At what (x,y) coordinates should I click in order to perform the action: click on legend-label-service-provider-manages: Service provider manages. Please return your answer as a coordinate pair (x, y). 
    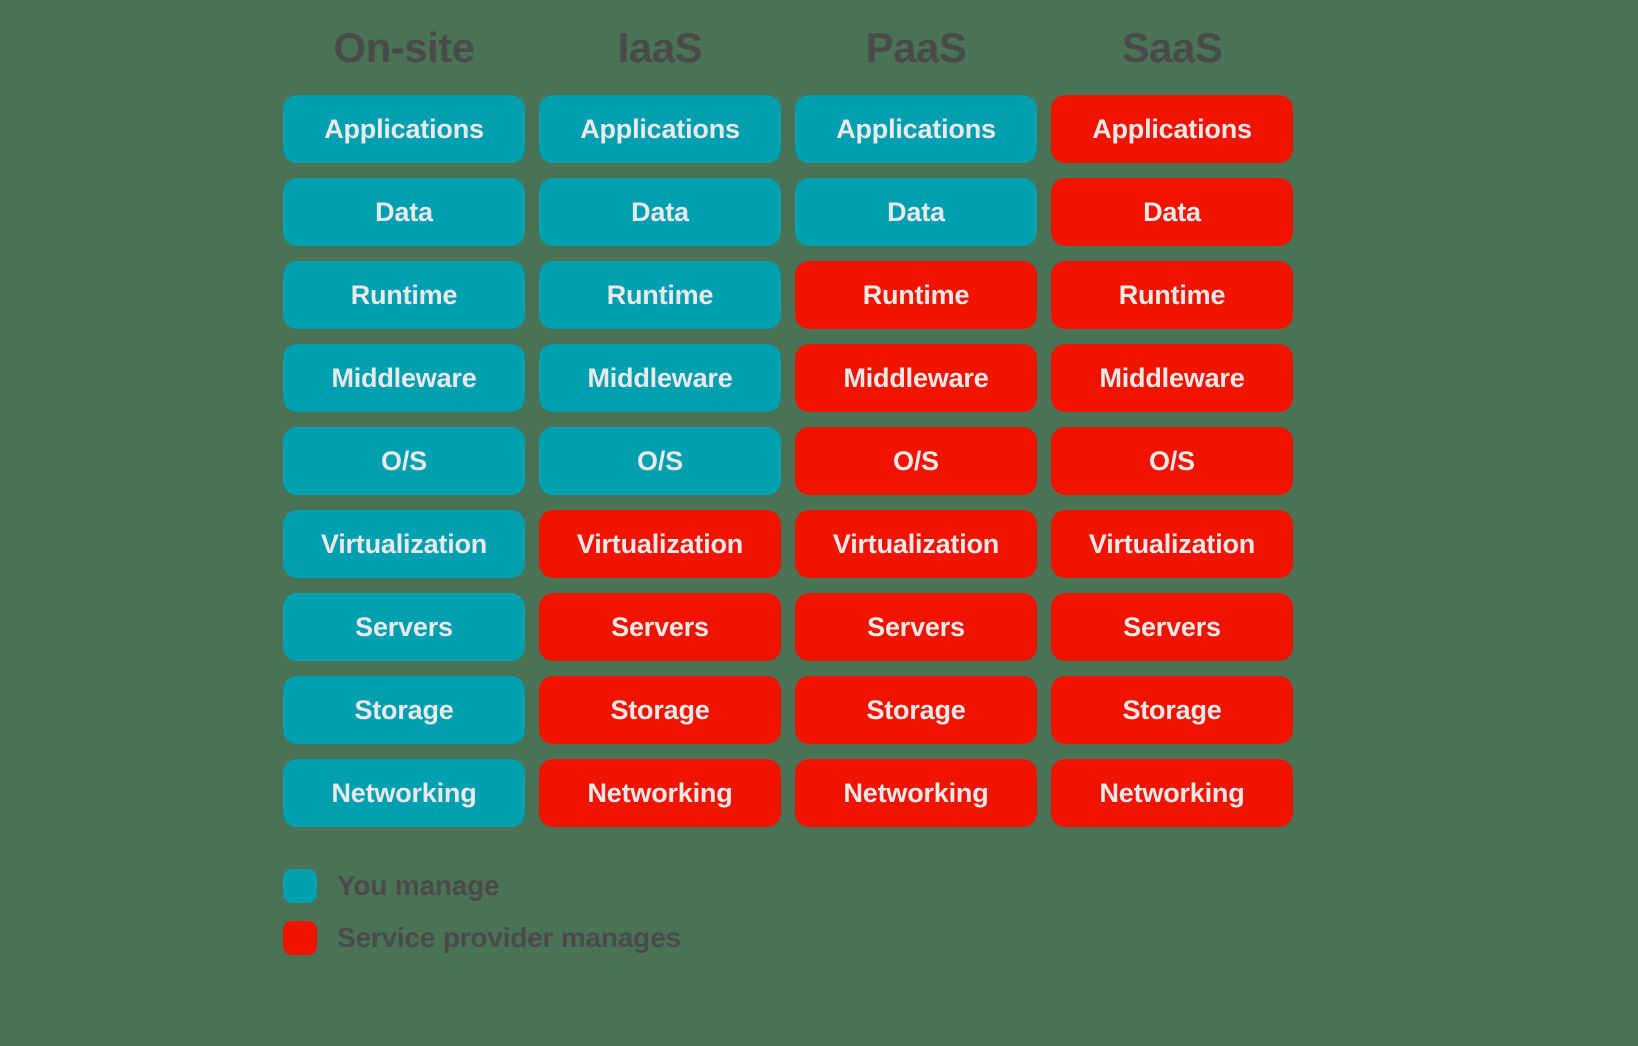
    Looking at the image, I should click on (509, 937).